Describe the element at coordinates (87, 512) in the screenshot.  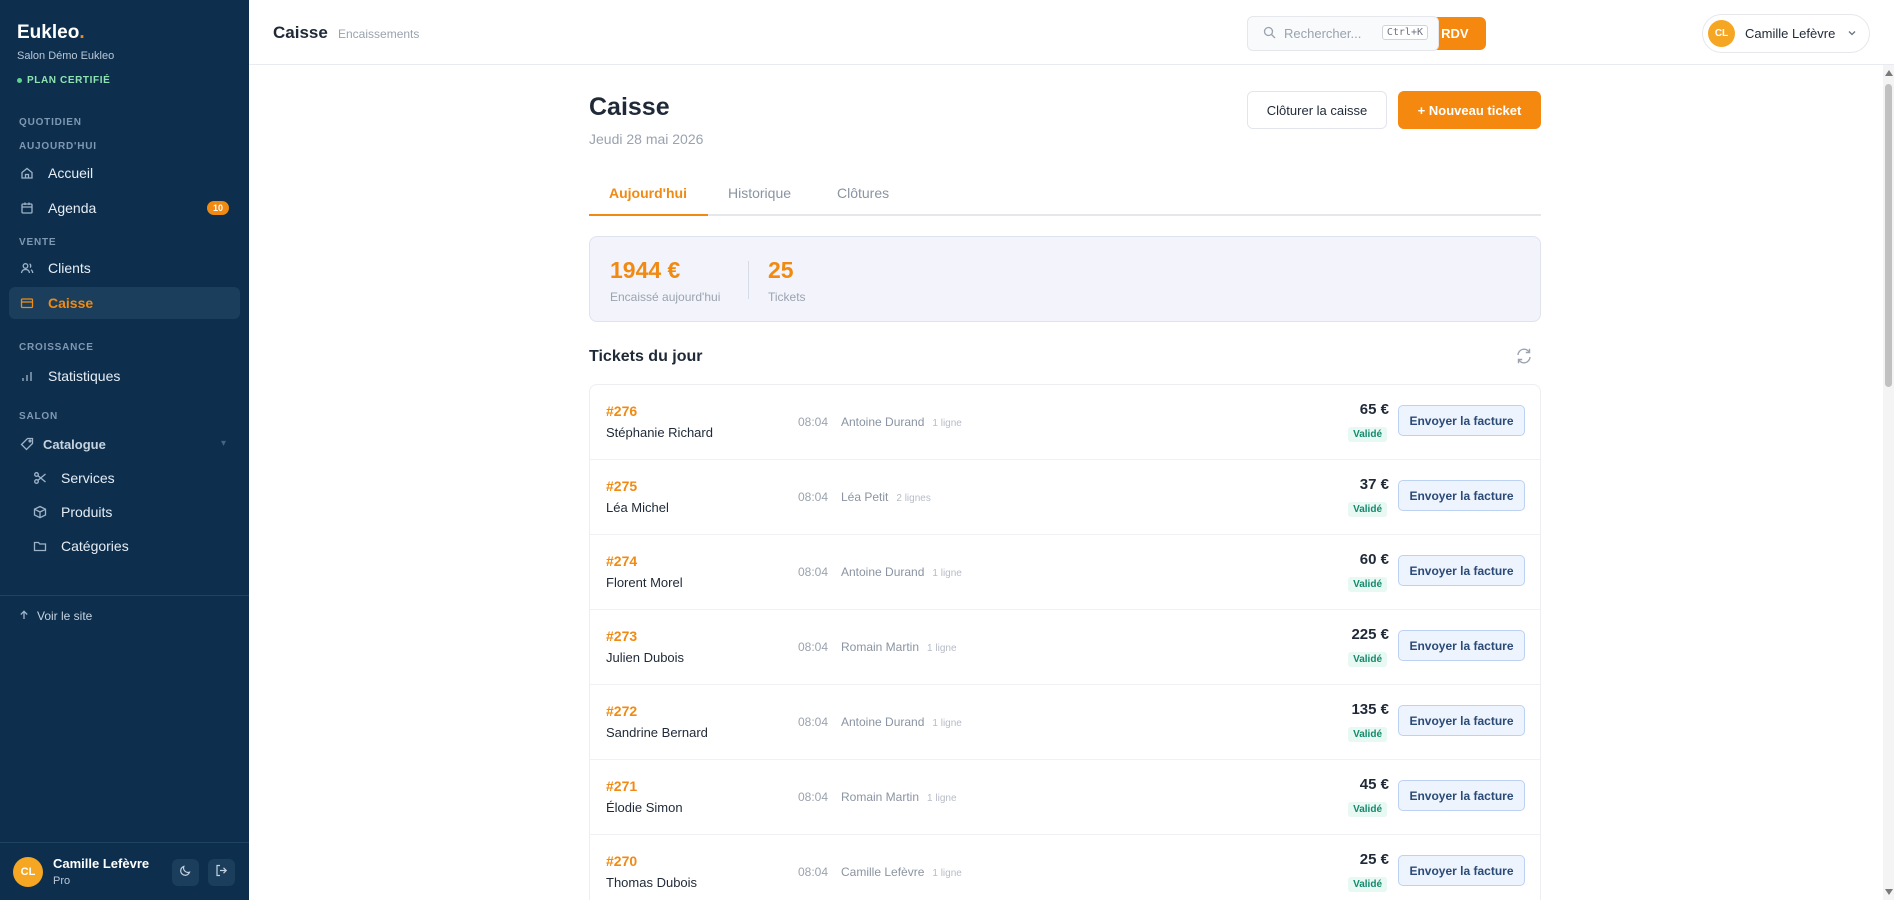
I see `sidebar-item-label: Produits` at that location.